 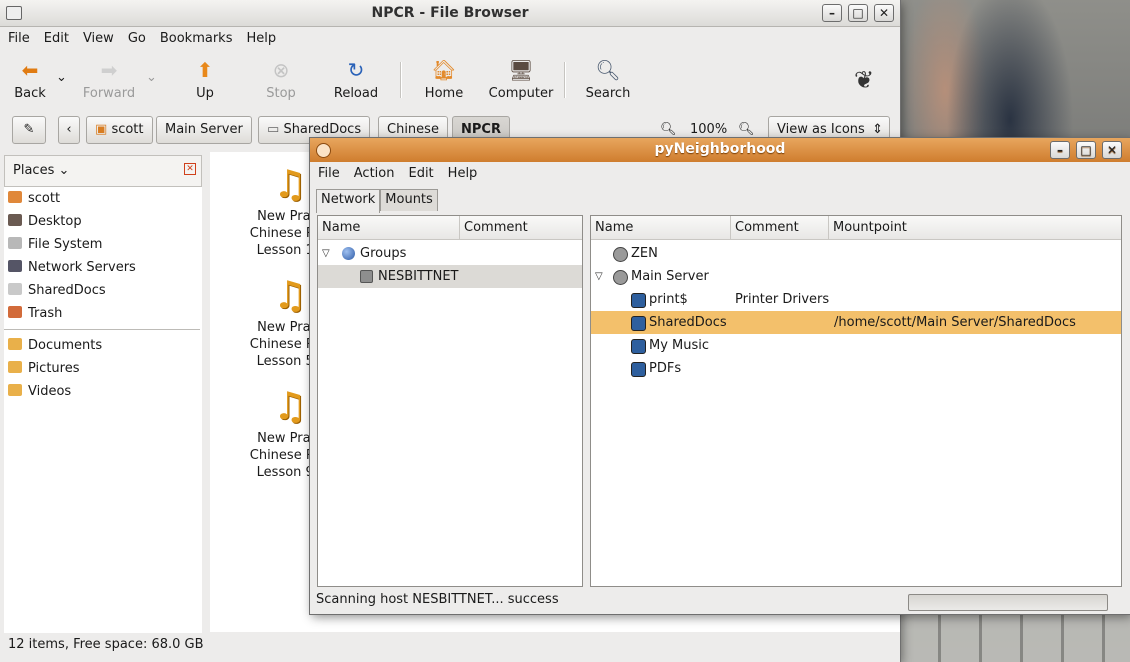 I want to click on search-button: 🔍︎ Search, so click(x=608, y=79).